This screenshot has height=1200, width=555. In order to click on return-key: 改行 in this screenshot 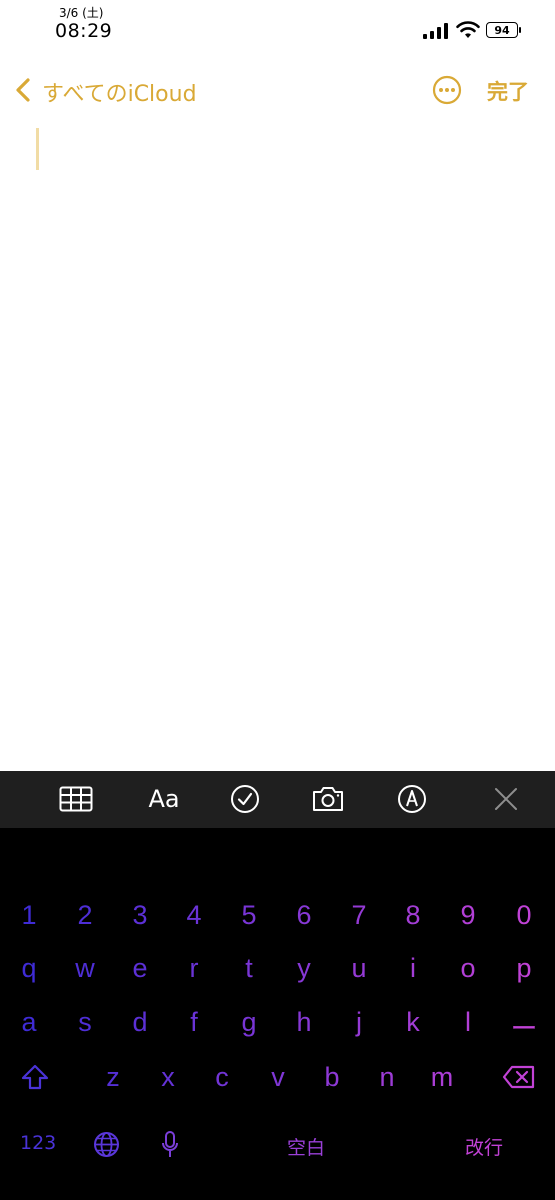, I will do `click(484, 1146)`.